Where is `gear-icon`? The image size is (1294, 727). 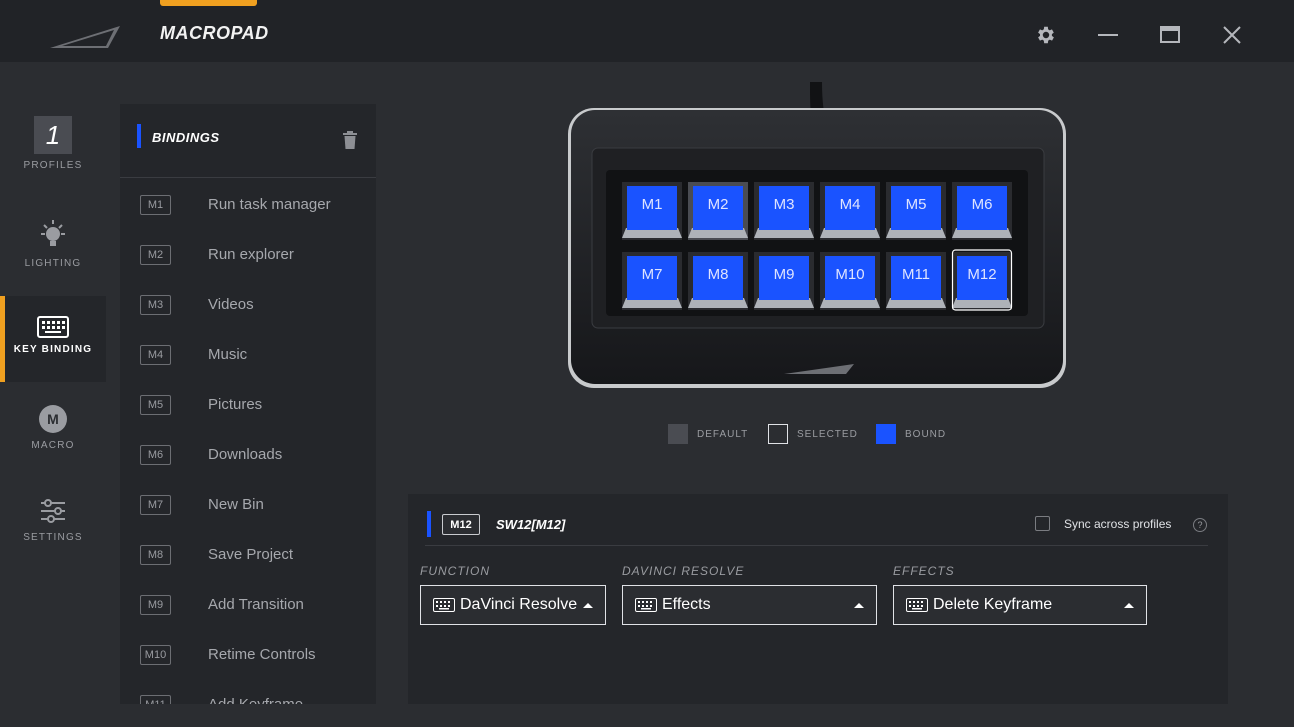
gear-icon is located at coordinates (1046, 35).